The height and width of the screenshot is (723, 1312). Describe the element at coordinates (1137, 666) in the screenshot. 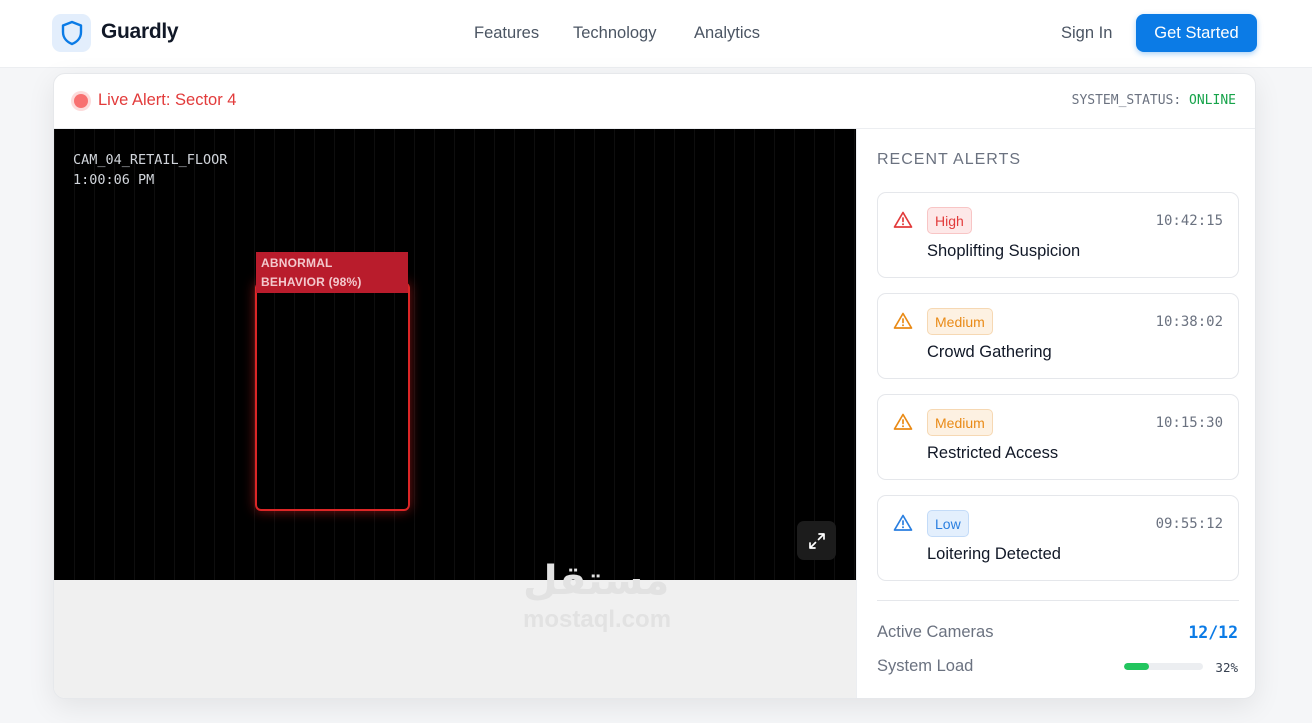

I see `system-load-fill` at that location.